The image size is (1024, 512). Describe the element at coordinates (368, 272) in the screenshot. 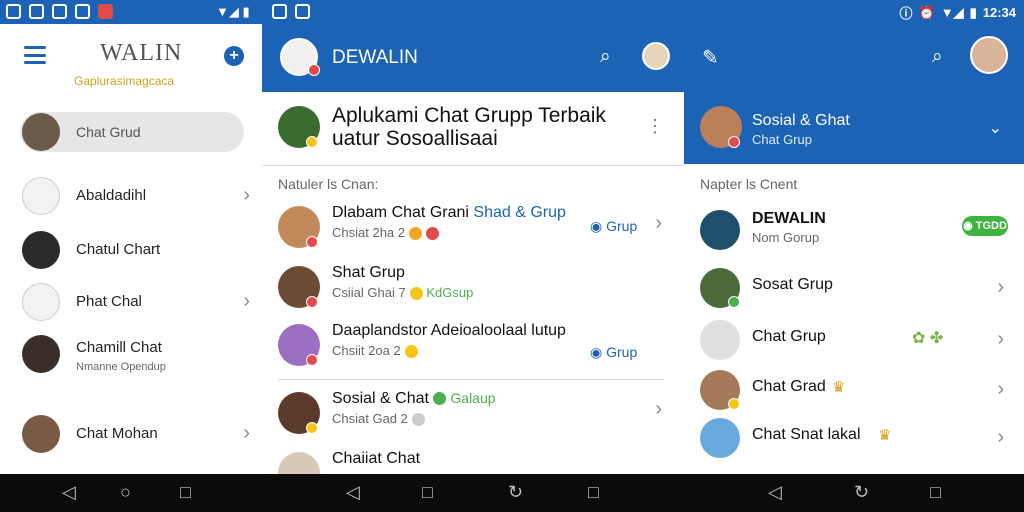

I see `chat-name: Shat Grup` at that location.